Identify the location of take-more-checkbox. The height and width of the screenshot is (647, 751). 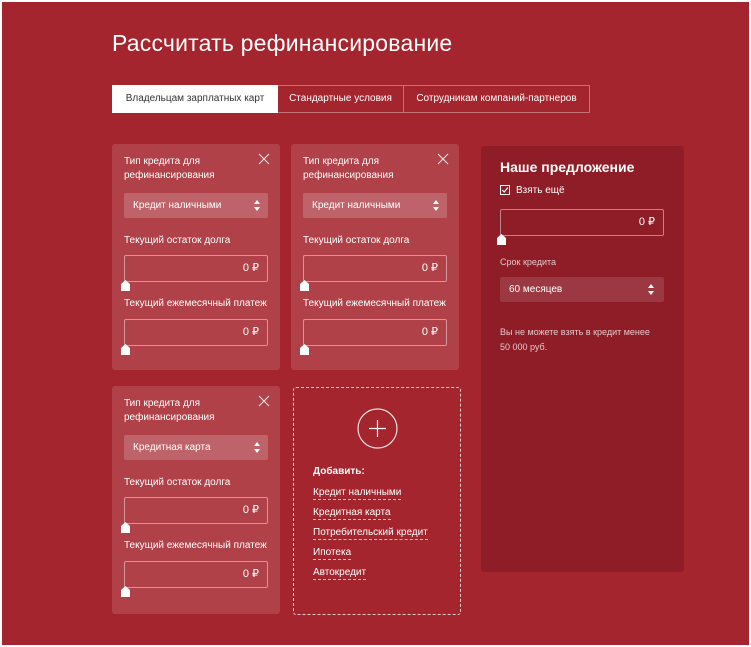
(505, 190).